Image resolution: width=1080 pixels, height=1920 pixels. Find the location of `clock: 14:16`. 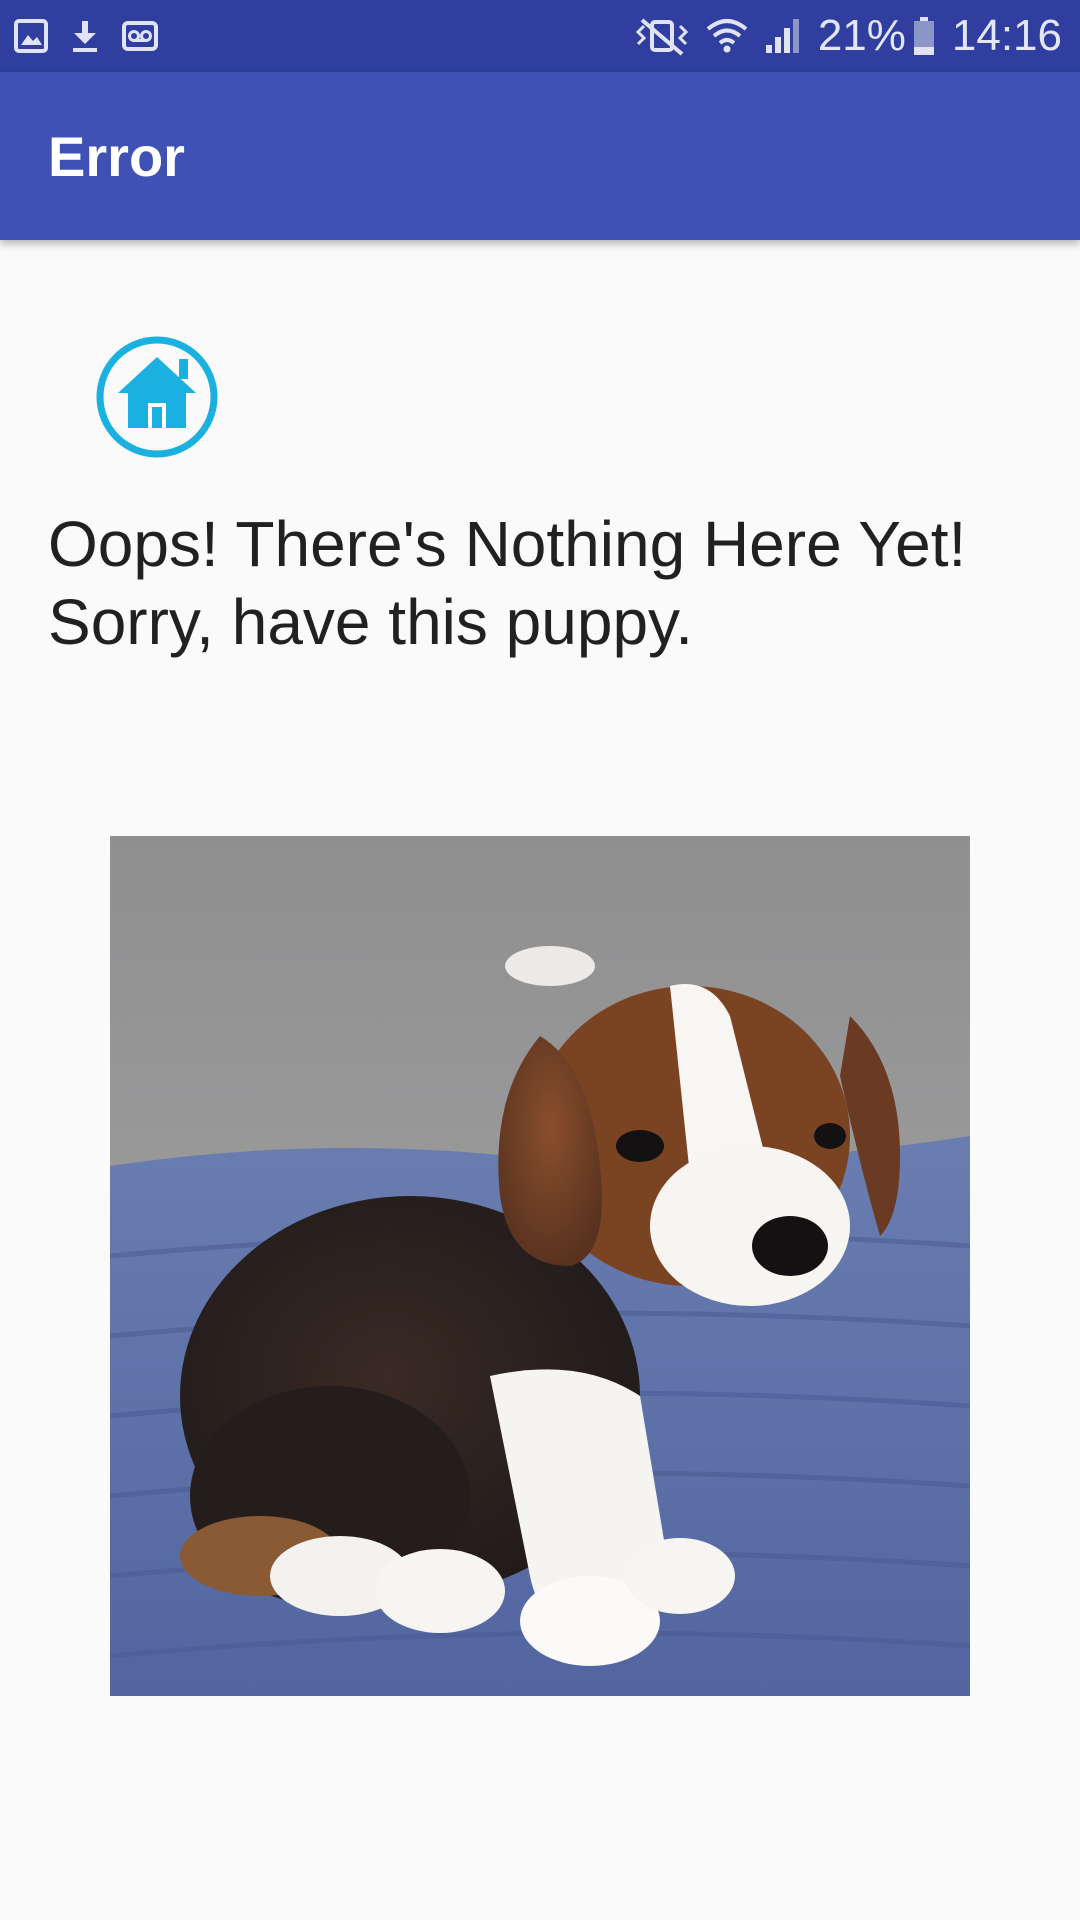

clock: 14:16 is located at coordinates (1006, 35).